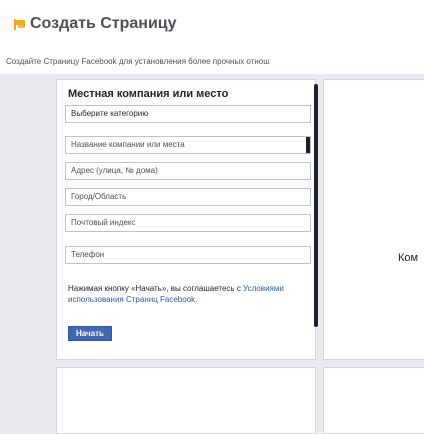 This screenshot has height=434, width=424. Describe the element at coordinates (188, 145) in the screenshot. I see `business-name-input: Название компании или места` at that location.